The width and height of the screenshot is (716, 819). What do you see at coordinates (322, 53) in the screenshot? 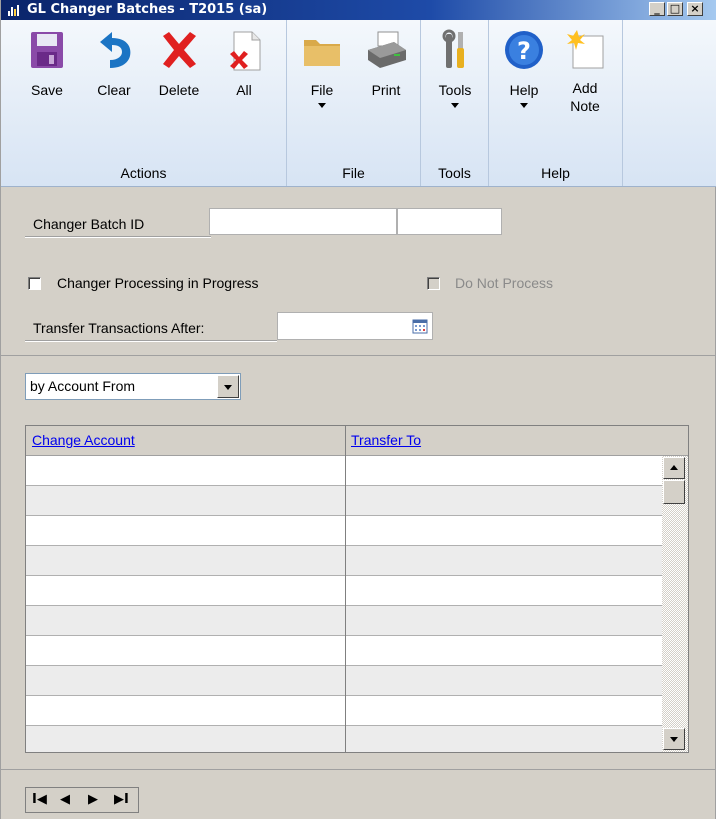
I see `folder-icon` at bounding box center [322, 53].